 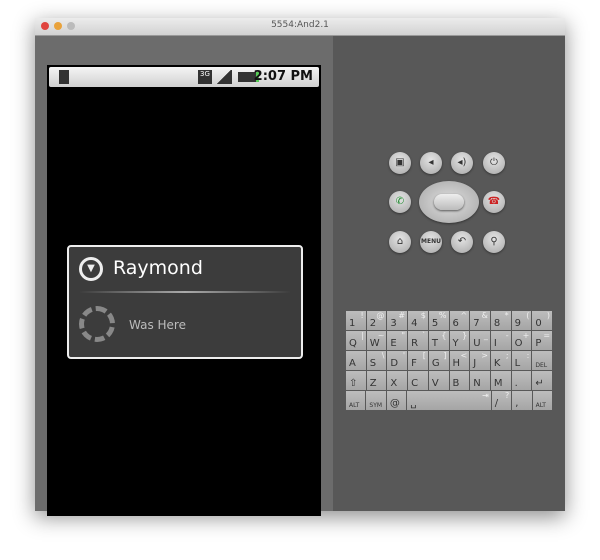 What do you see at coordinates (480, 340) in the screenshot?
I see `key: U _` at bounding box center [480, 340].